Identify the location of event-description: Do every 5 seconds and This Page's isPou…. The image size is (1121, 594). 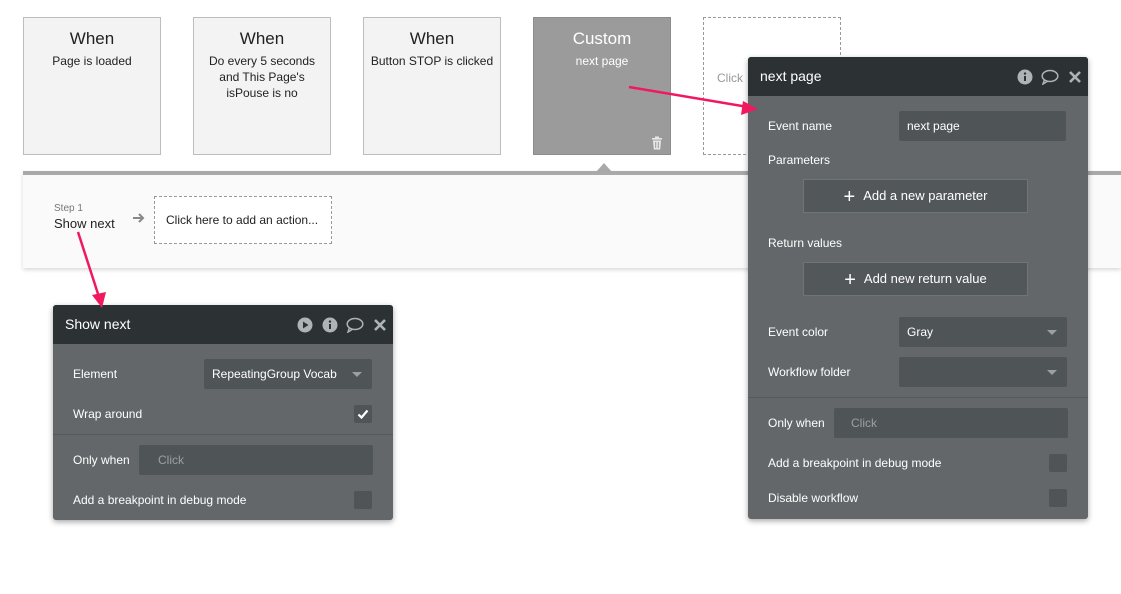
(262, 77).